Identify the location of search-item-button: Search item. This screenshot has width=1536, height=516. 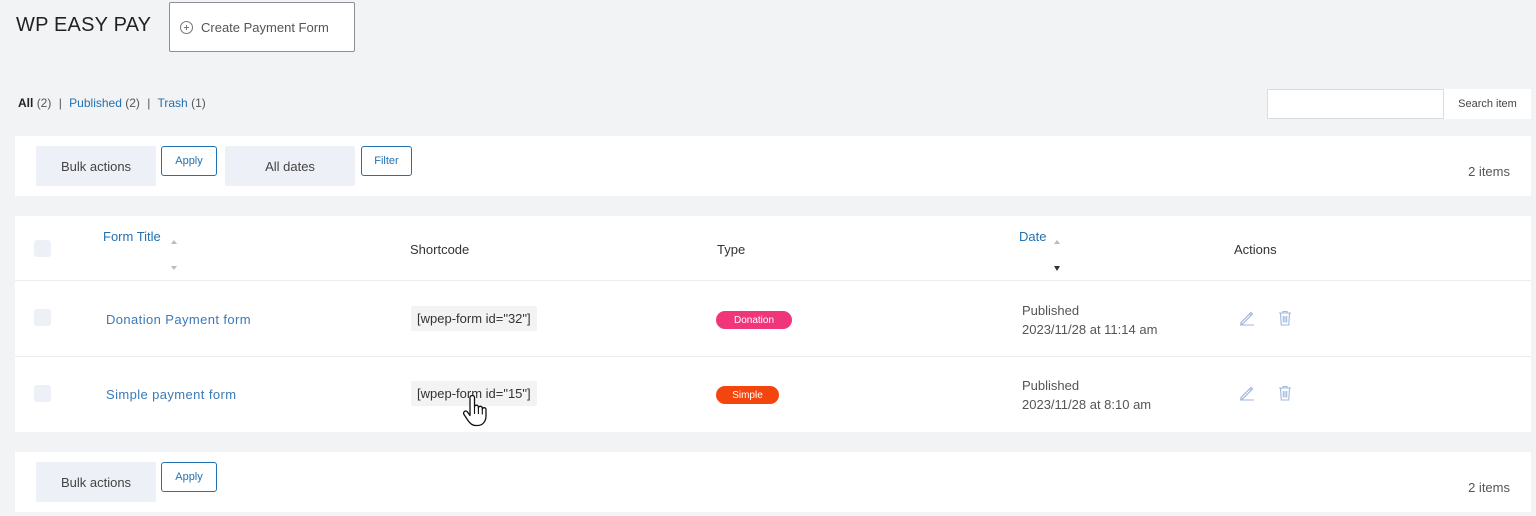
(1487, 104).